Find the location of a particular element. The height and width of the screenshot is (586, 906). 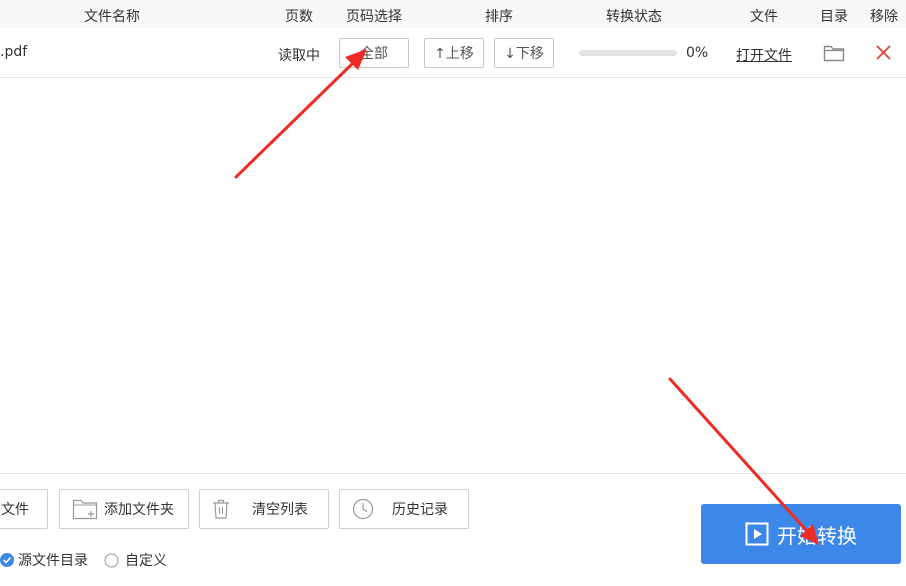

col-status: 转换状态 is located at coordinates (634, 17).